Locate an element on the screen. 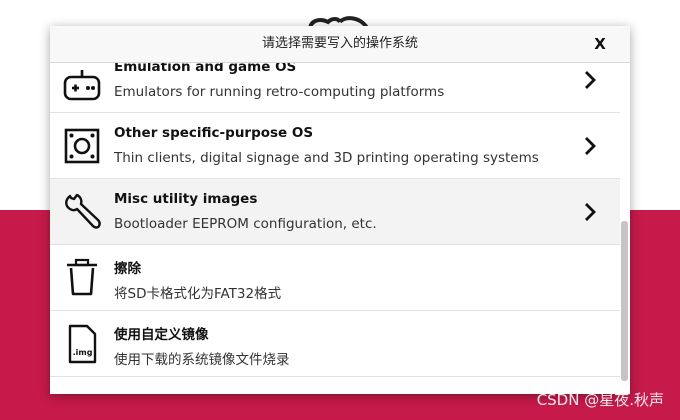 The height and width of the screenshot is (420, 680). item-description: 将SD卡格式化为FAT32格式 is located at coordinates (198, 294).